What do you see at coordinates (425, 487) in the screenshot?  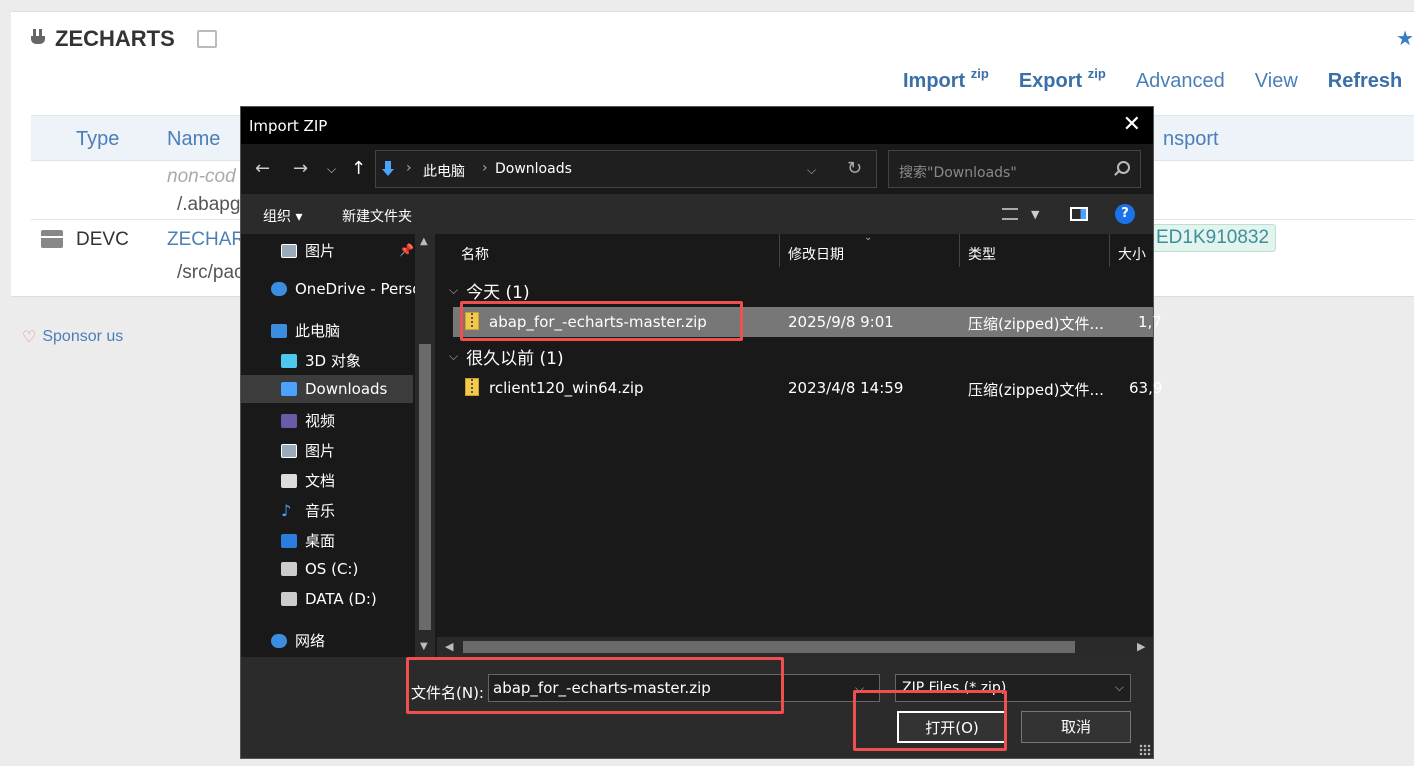 I see `nav-scroll-thumb` at bounding box center [425, 487].